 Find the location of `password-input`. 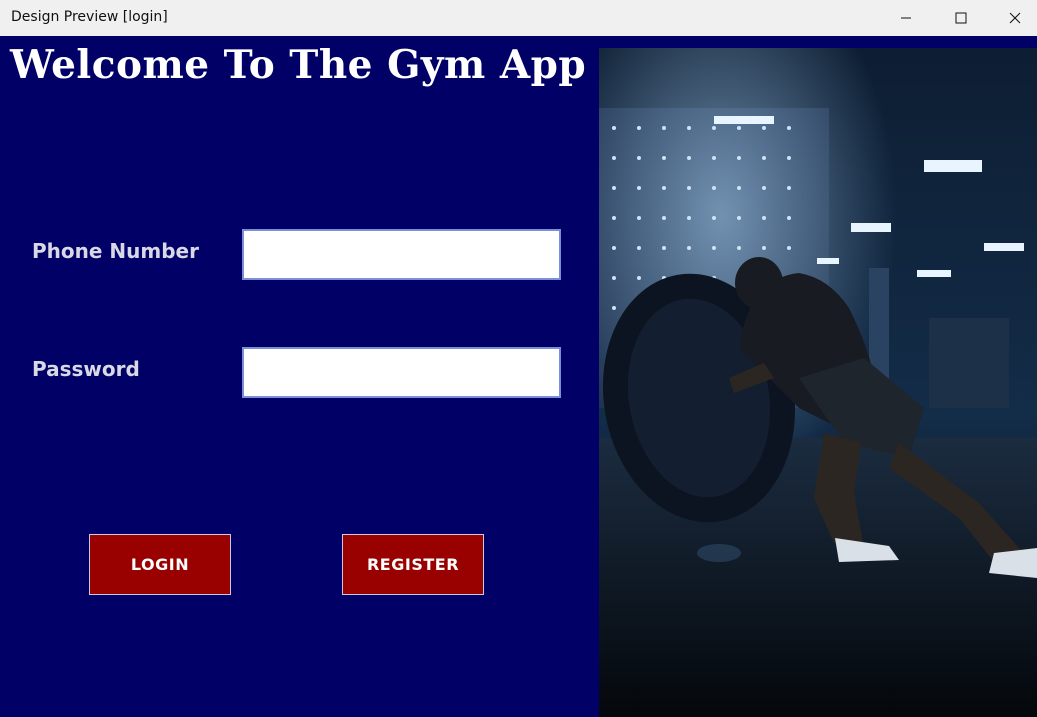

password-input is located at coordinates (401, 372).